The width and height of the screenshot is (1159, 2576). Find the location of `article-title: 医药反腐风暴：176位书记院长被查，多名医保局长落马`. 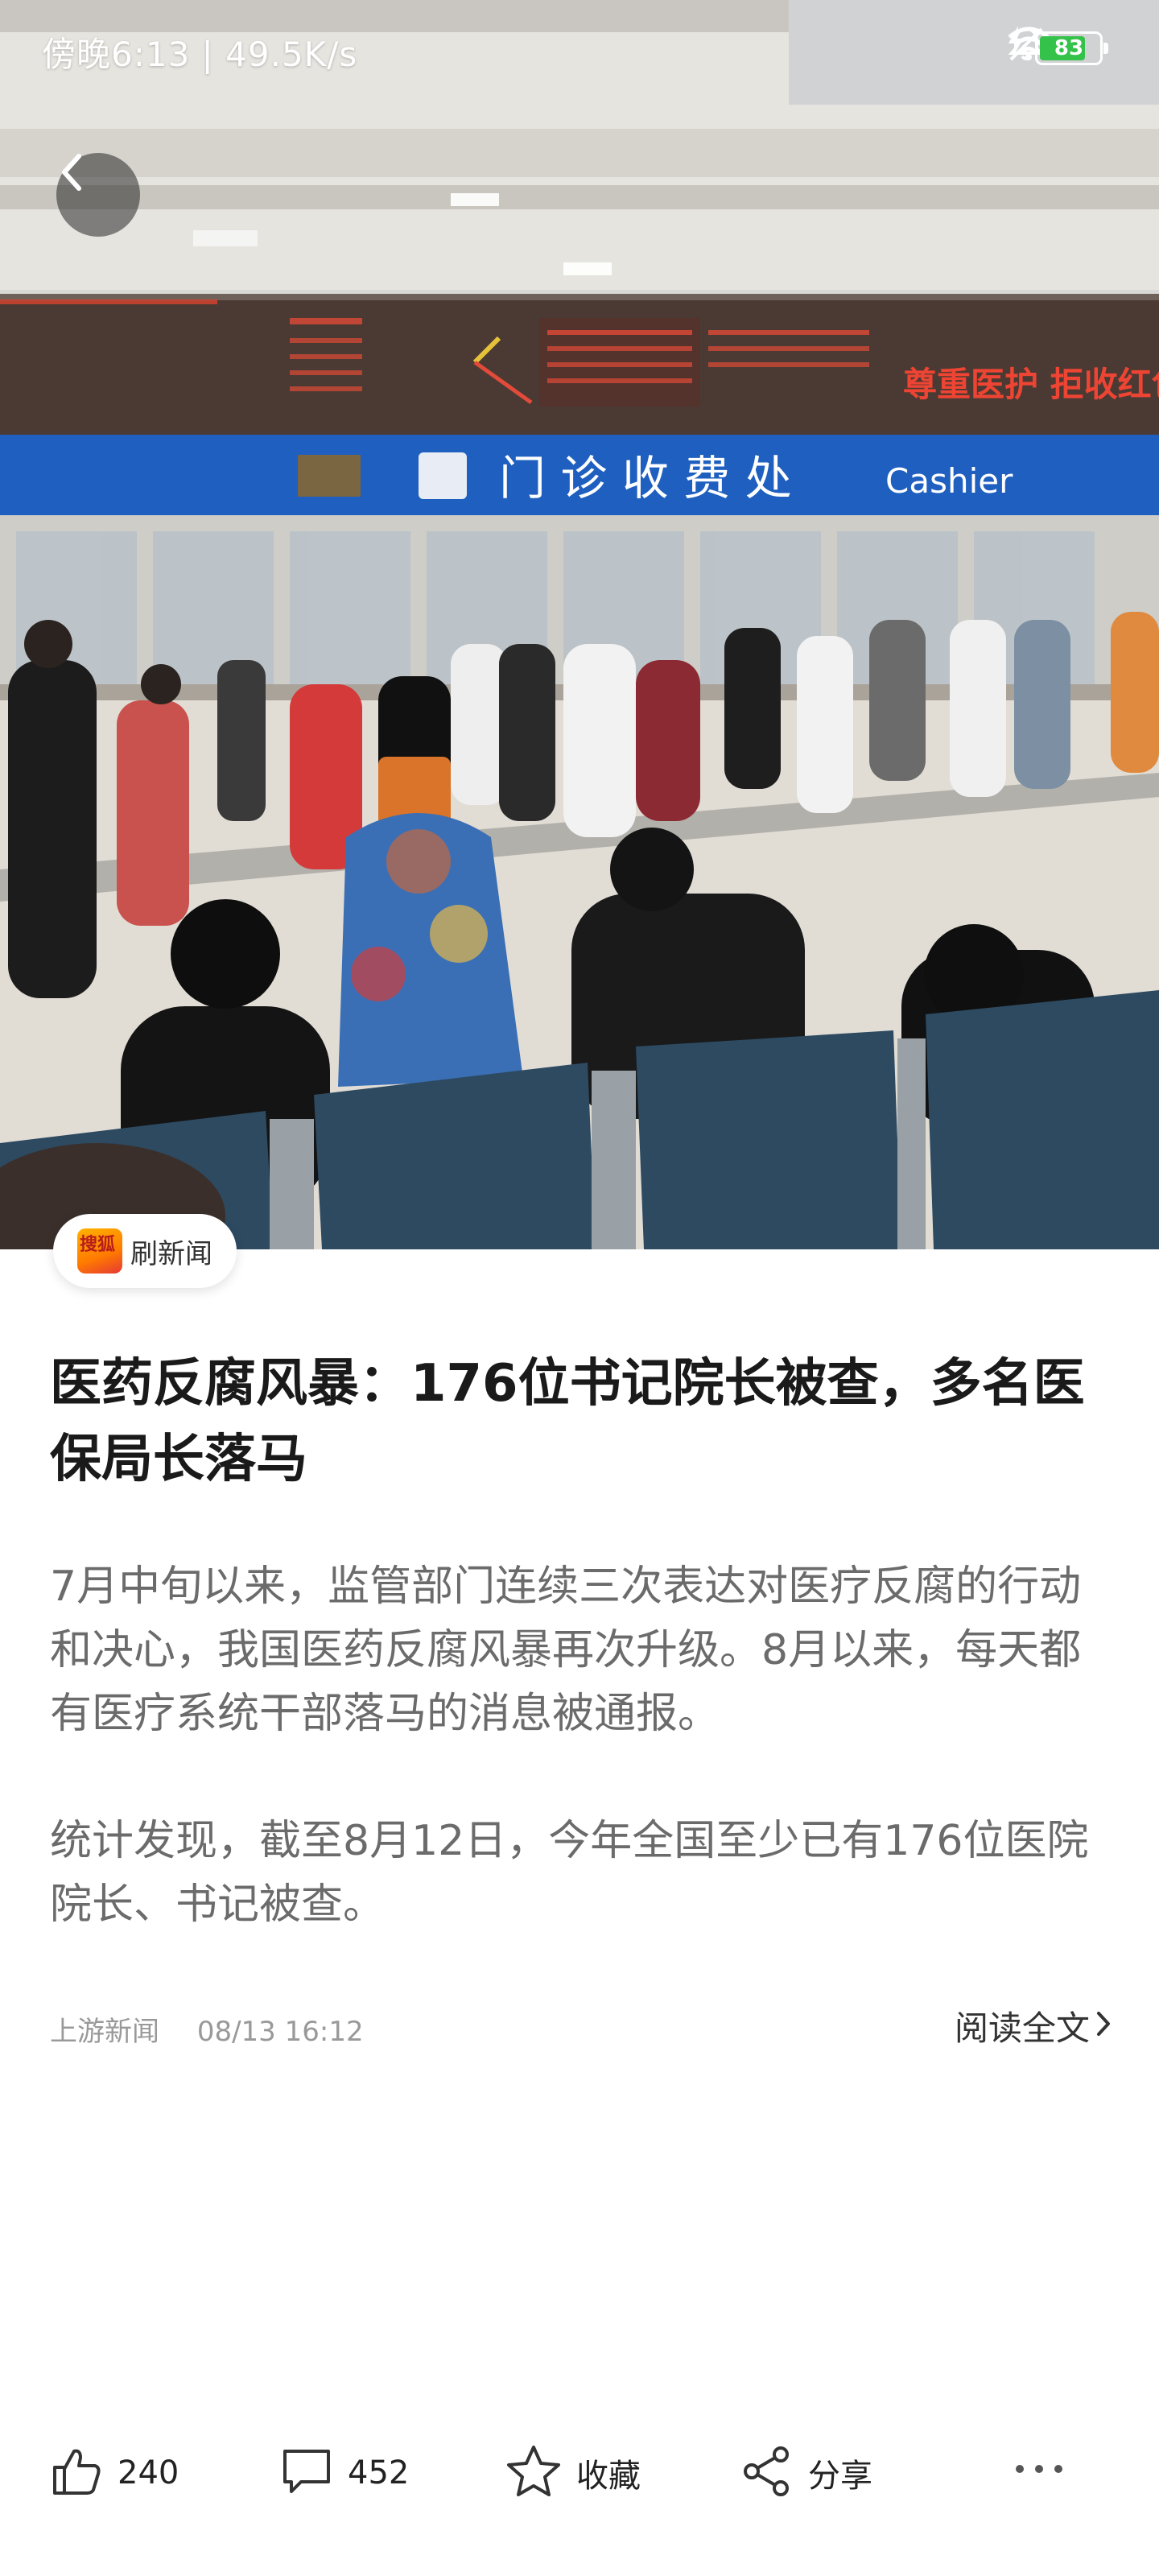

article-title: 医药反腐风暴：176位书记院长被查，多名医保局长落马 is located at coordinates (567, 1421).